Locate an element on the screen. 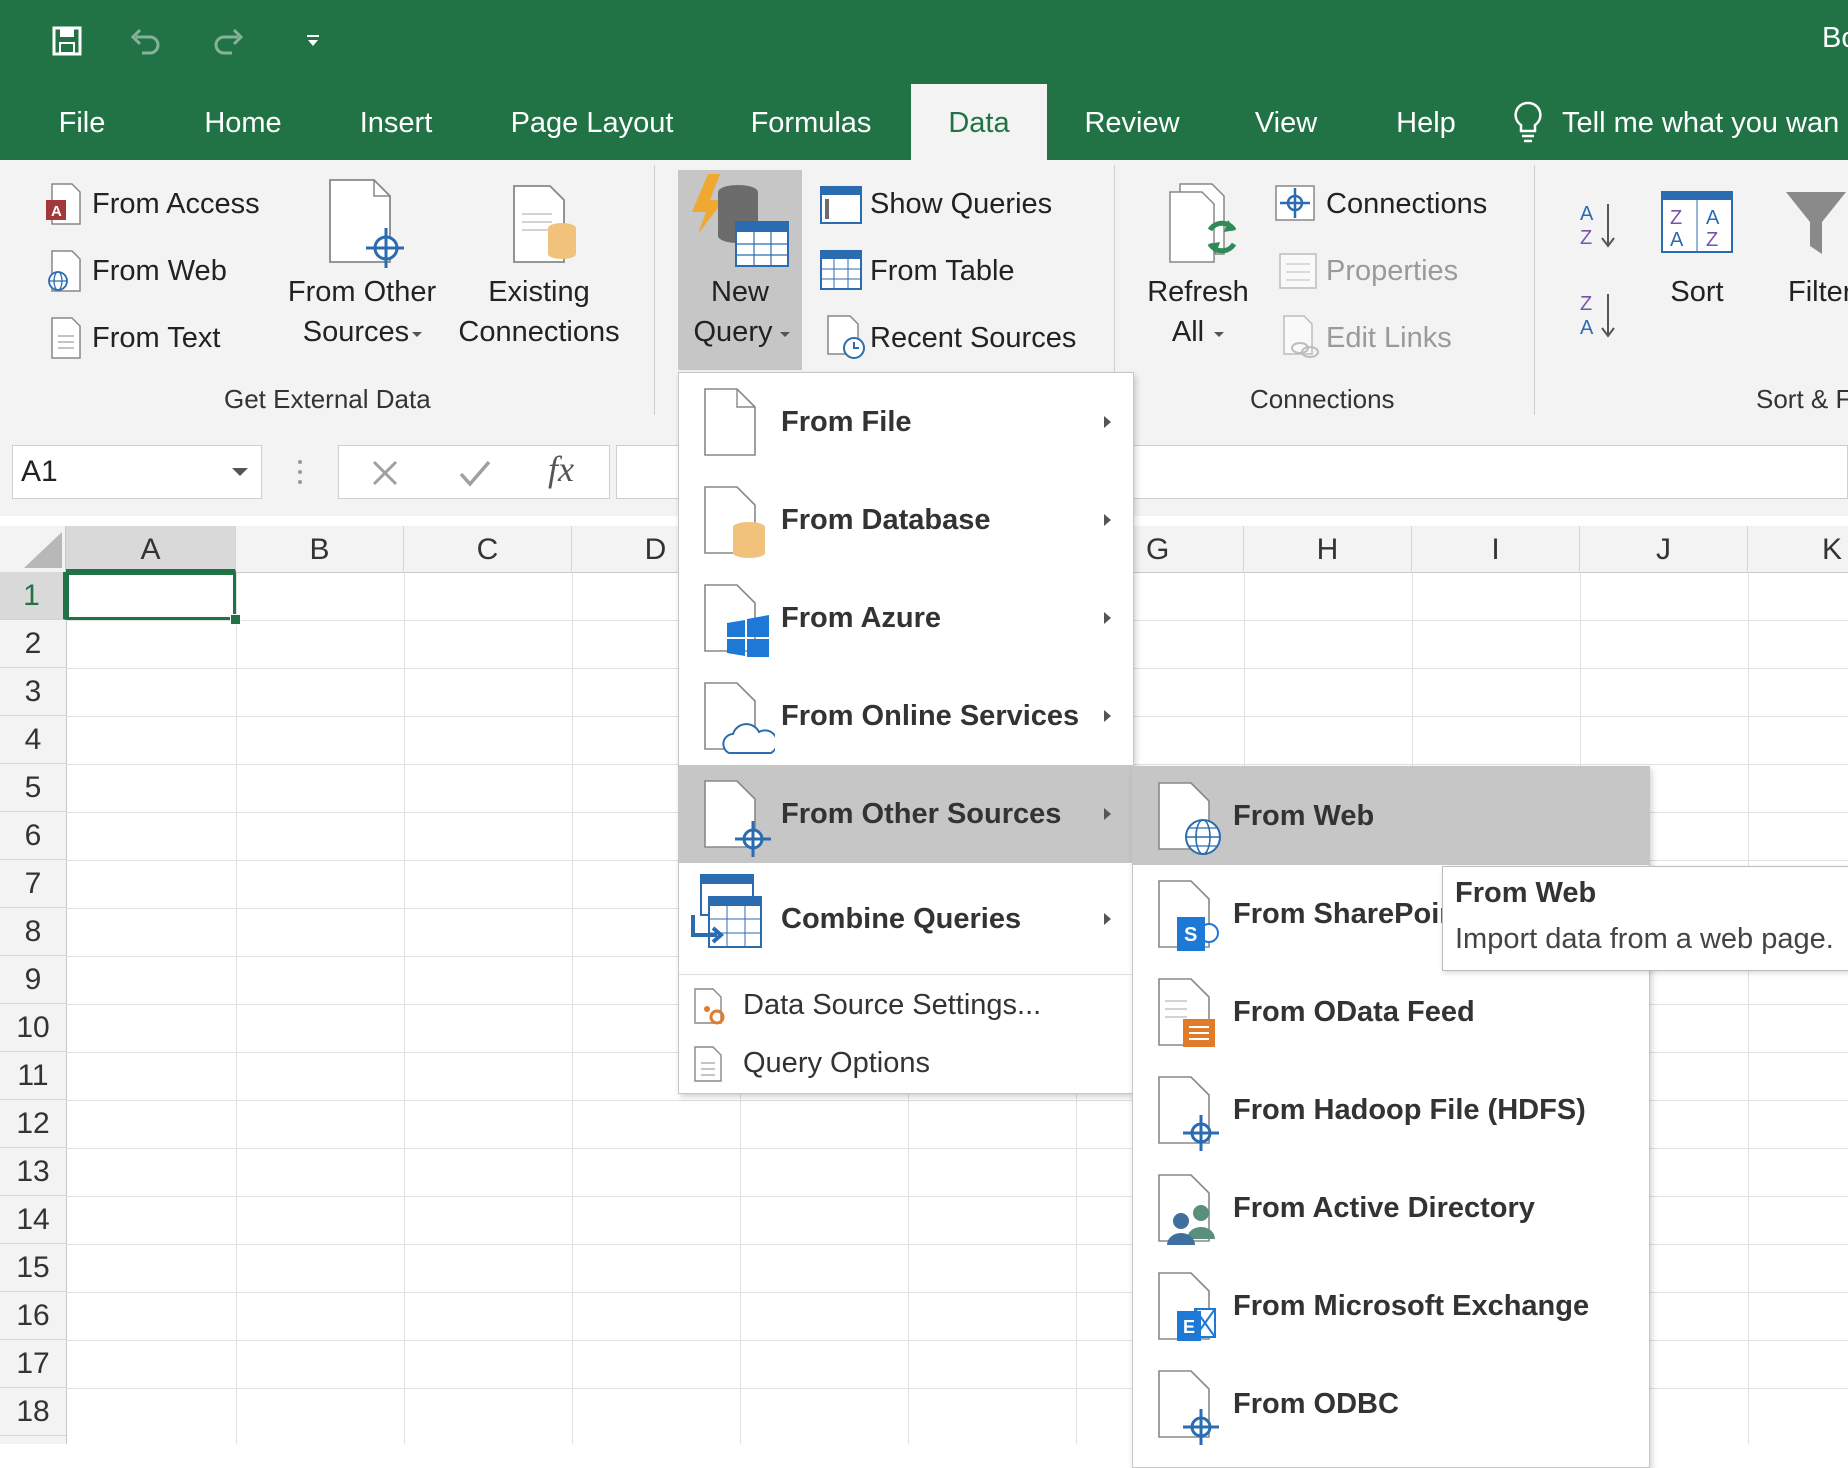  row-header-8: 8 is located at coordinates (33, 932).